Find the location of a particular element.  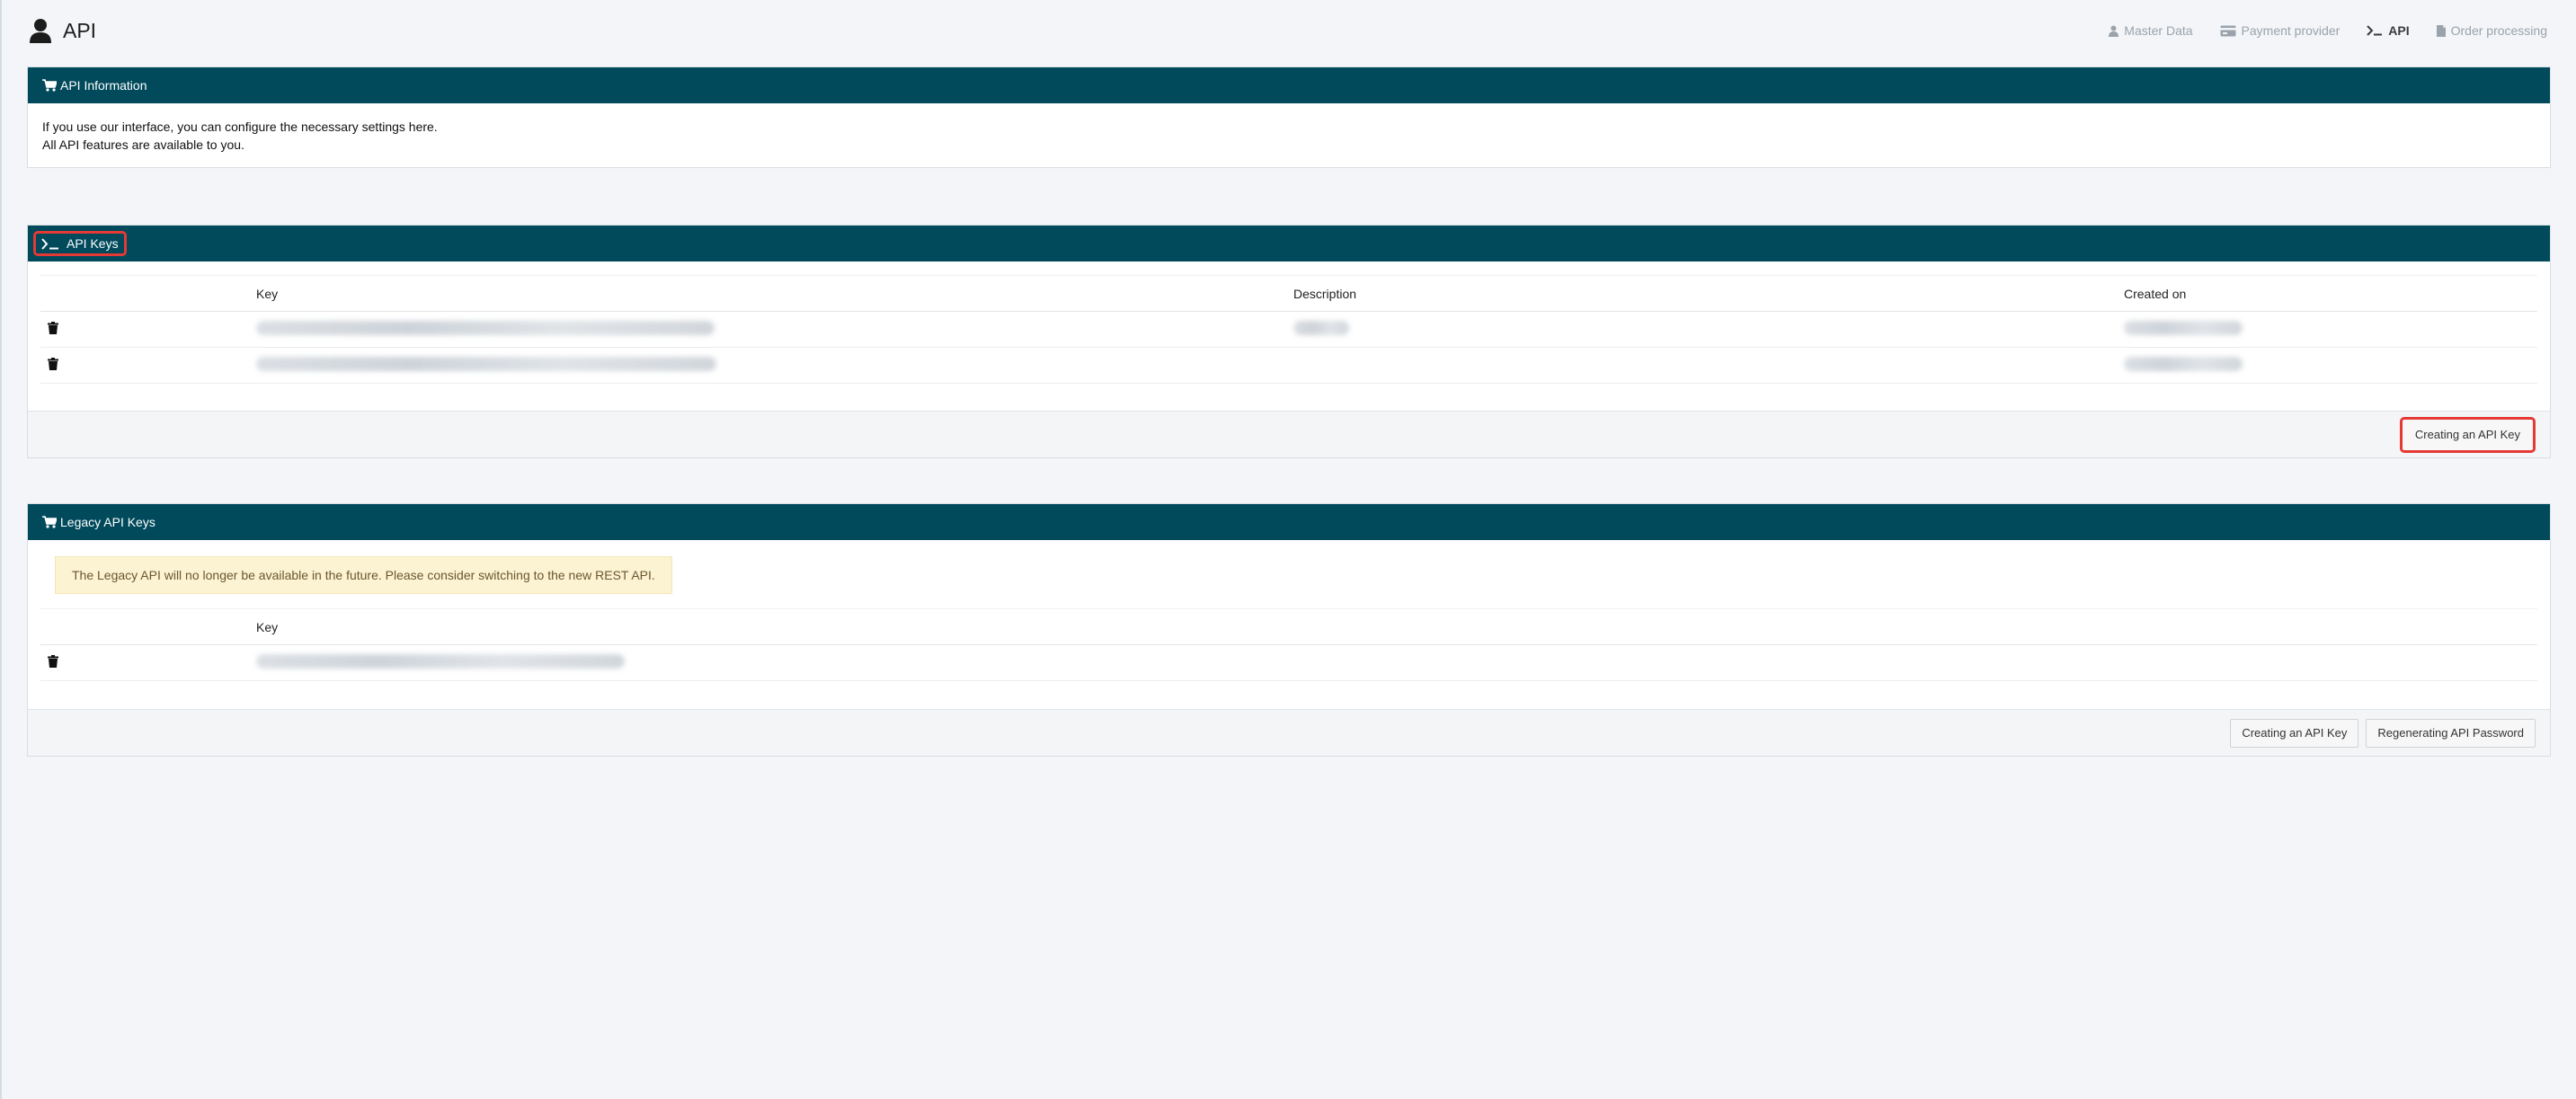

api-keys-footer: Creating an API Key is located at coordinates (1289, 434).